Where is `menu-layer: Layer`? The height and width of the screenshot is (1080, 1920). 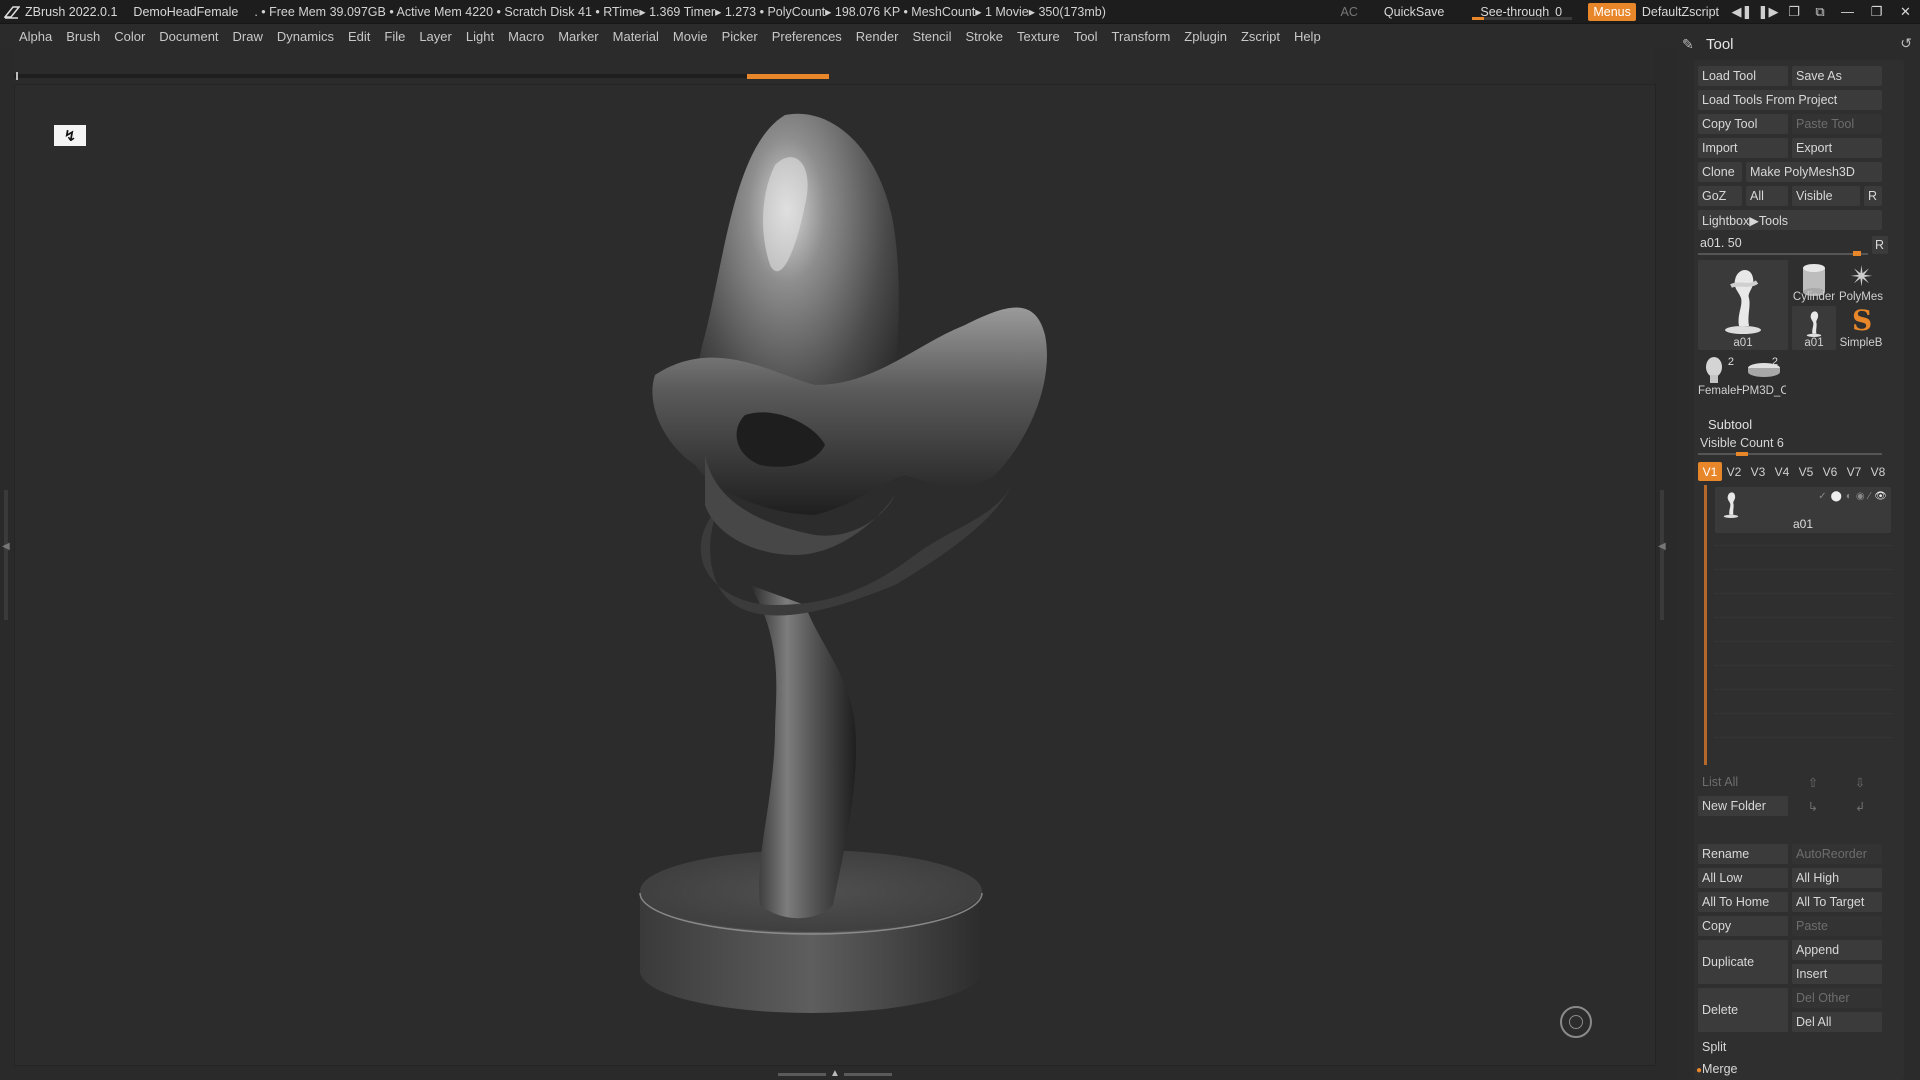 menu-layer: Layer is located at coordinates (435, 36).